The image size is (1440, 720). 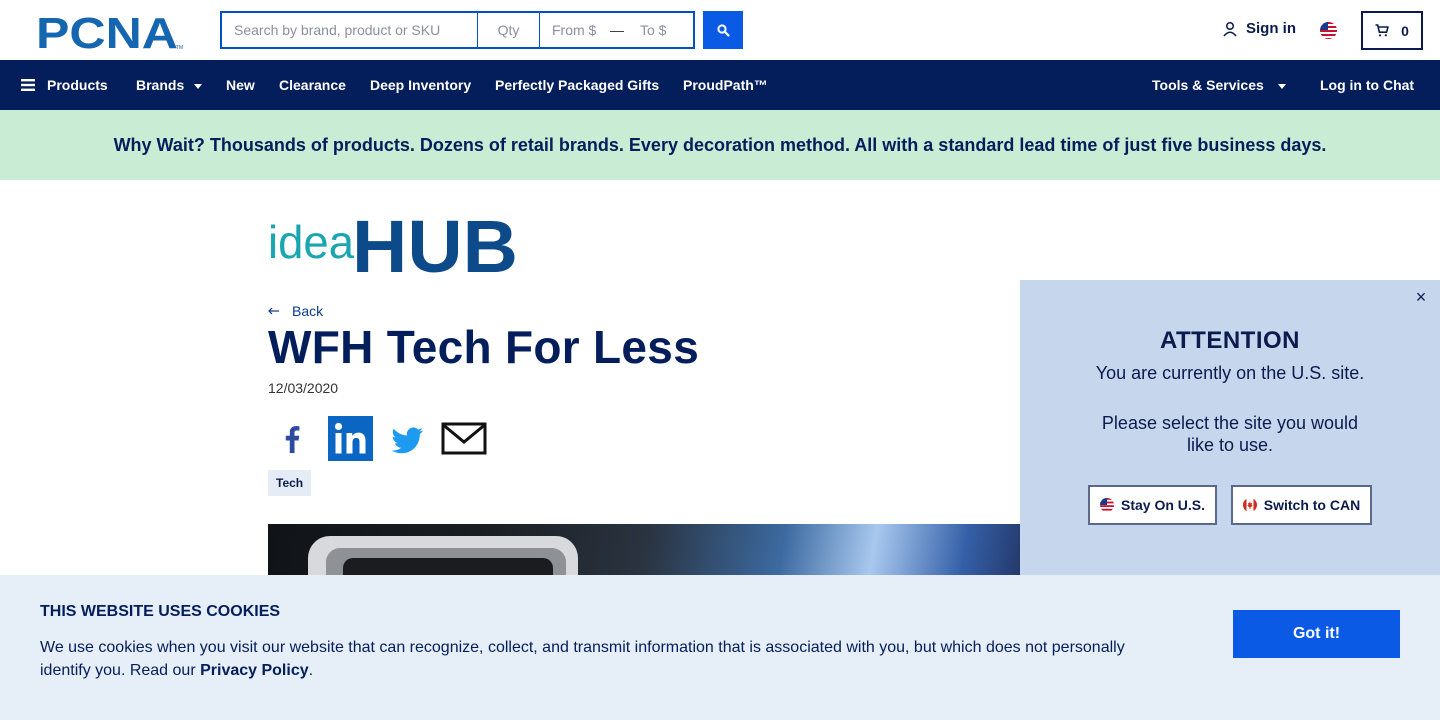 I want to click on qty-input, so click(x=509, y=30).